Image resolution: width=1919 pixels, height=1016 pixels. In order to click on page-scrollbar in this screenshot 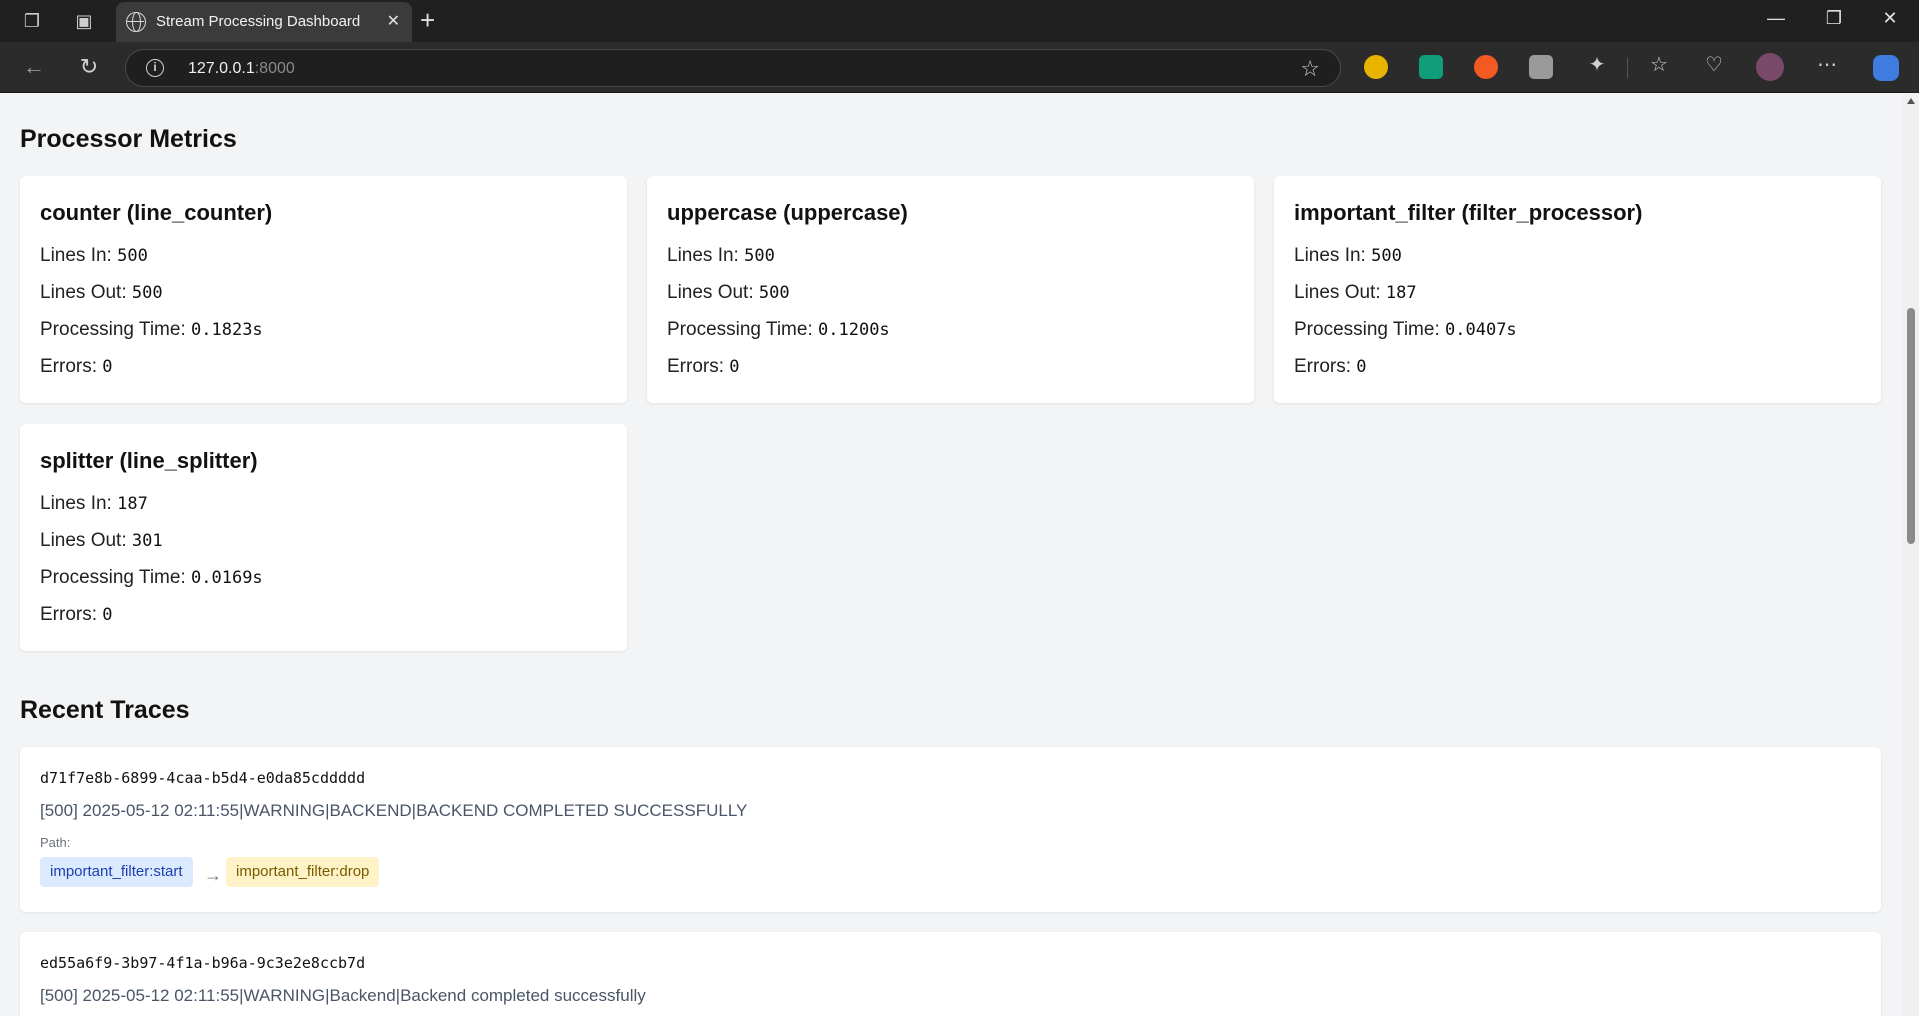, I will do `click(1911, 555)`.